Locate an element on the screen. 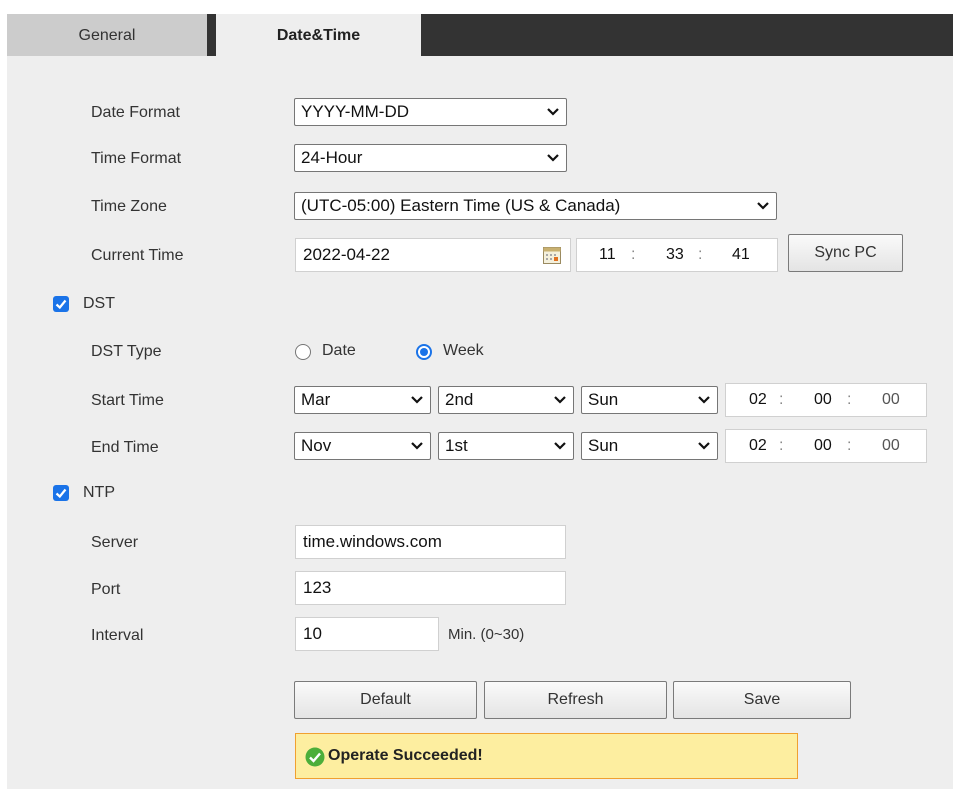 The image size is (953, 789). start-time-second: 00 is located at coordinates (891, 400).